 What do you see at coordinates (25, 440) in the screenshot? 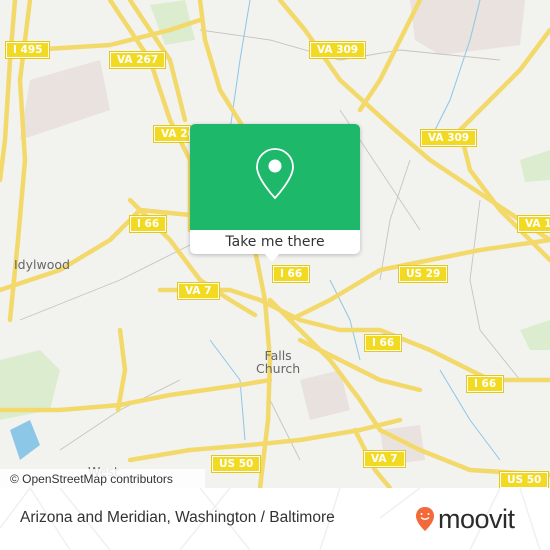
I see `lake` at bounding box center [25, 440].